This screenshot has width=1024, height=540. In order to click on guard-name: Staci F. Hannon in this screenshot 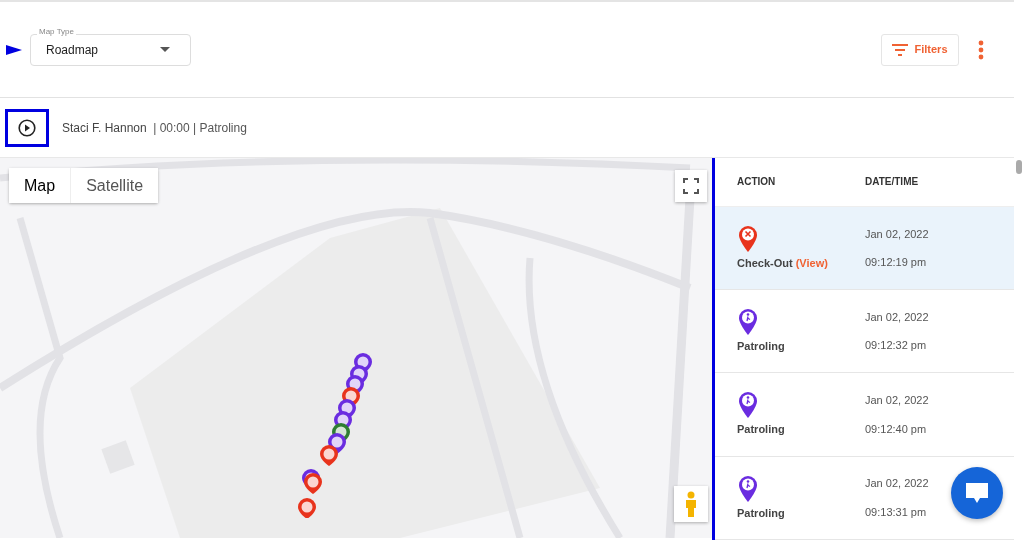, I will do `click(104, 128)`.